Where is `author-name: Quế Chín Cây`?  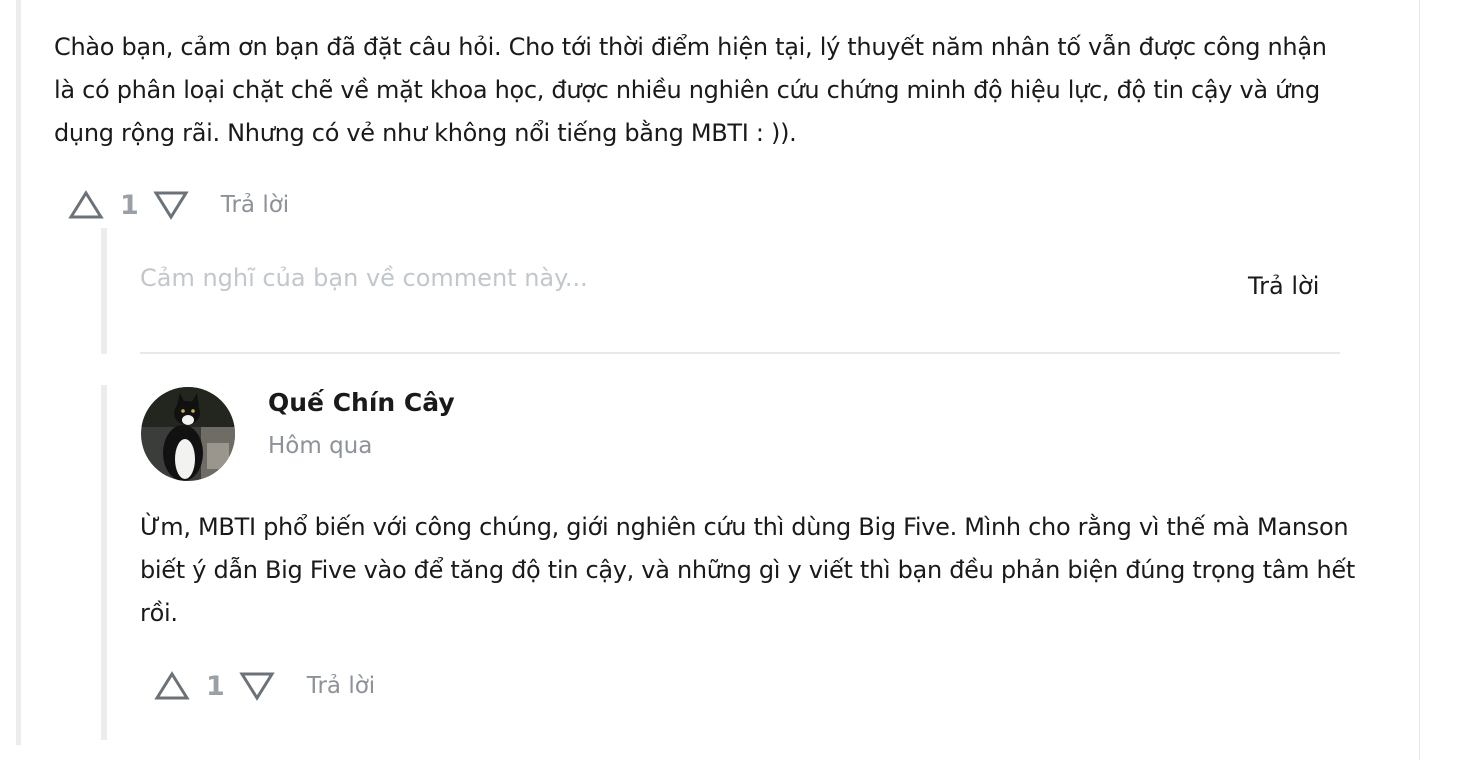
author-name: Quế Chín Cây is located at coordinates (361, 402).